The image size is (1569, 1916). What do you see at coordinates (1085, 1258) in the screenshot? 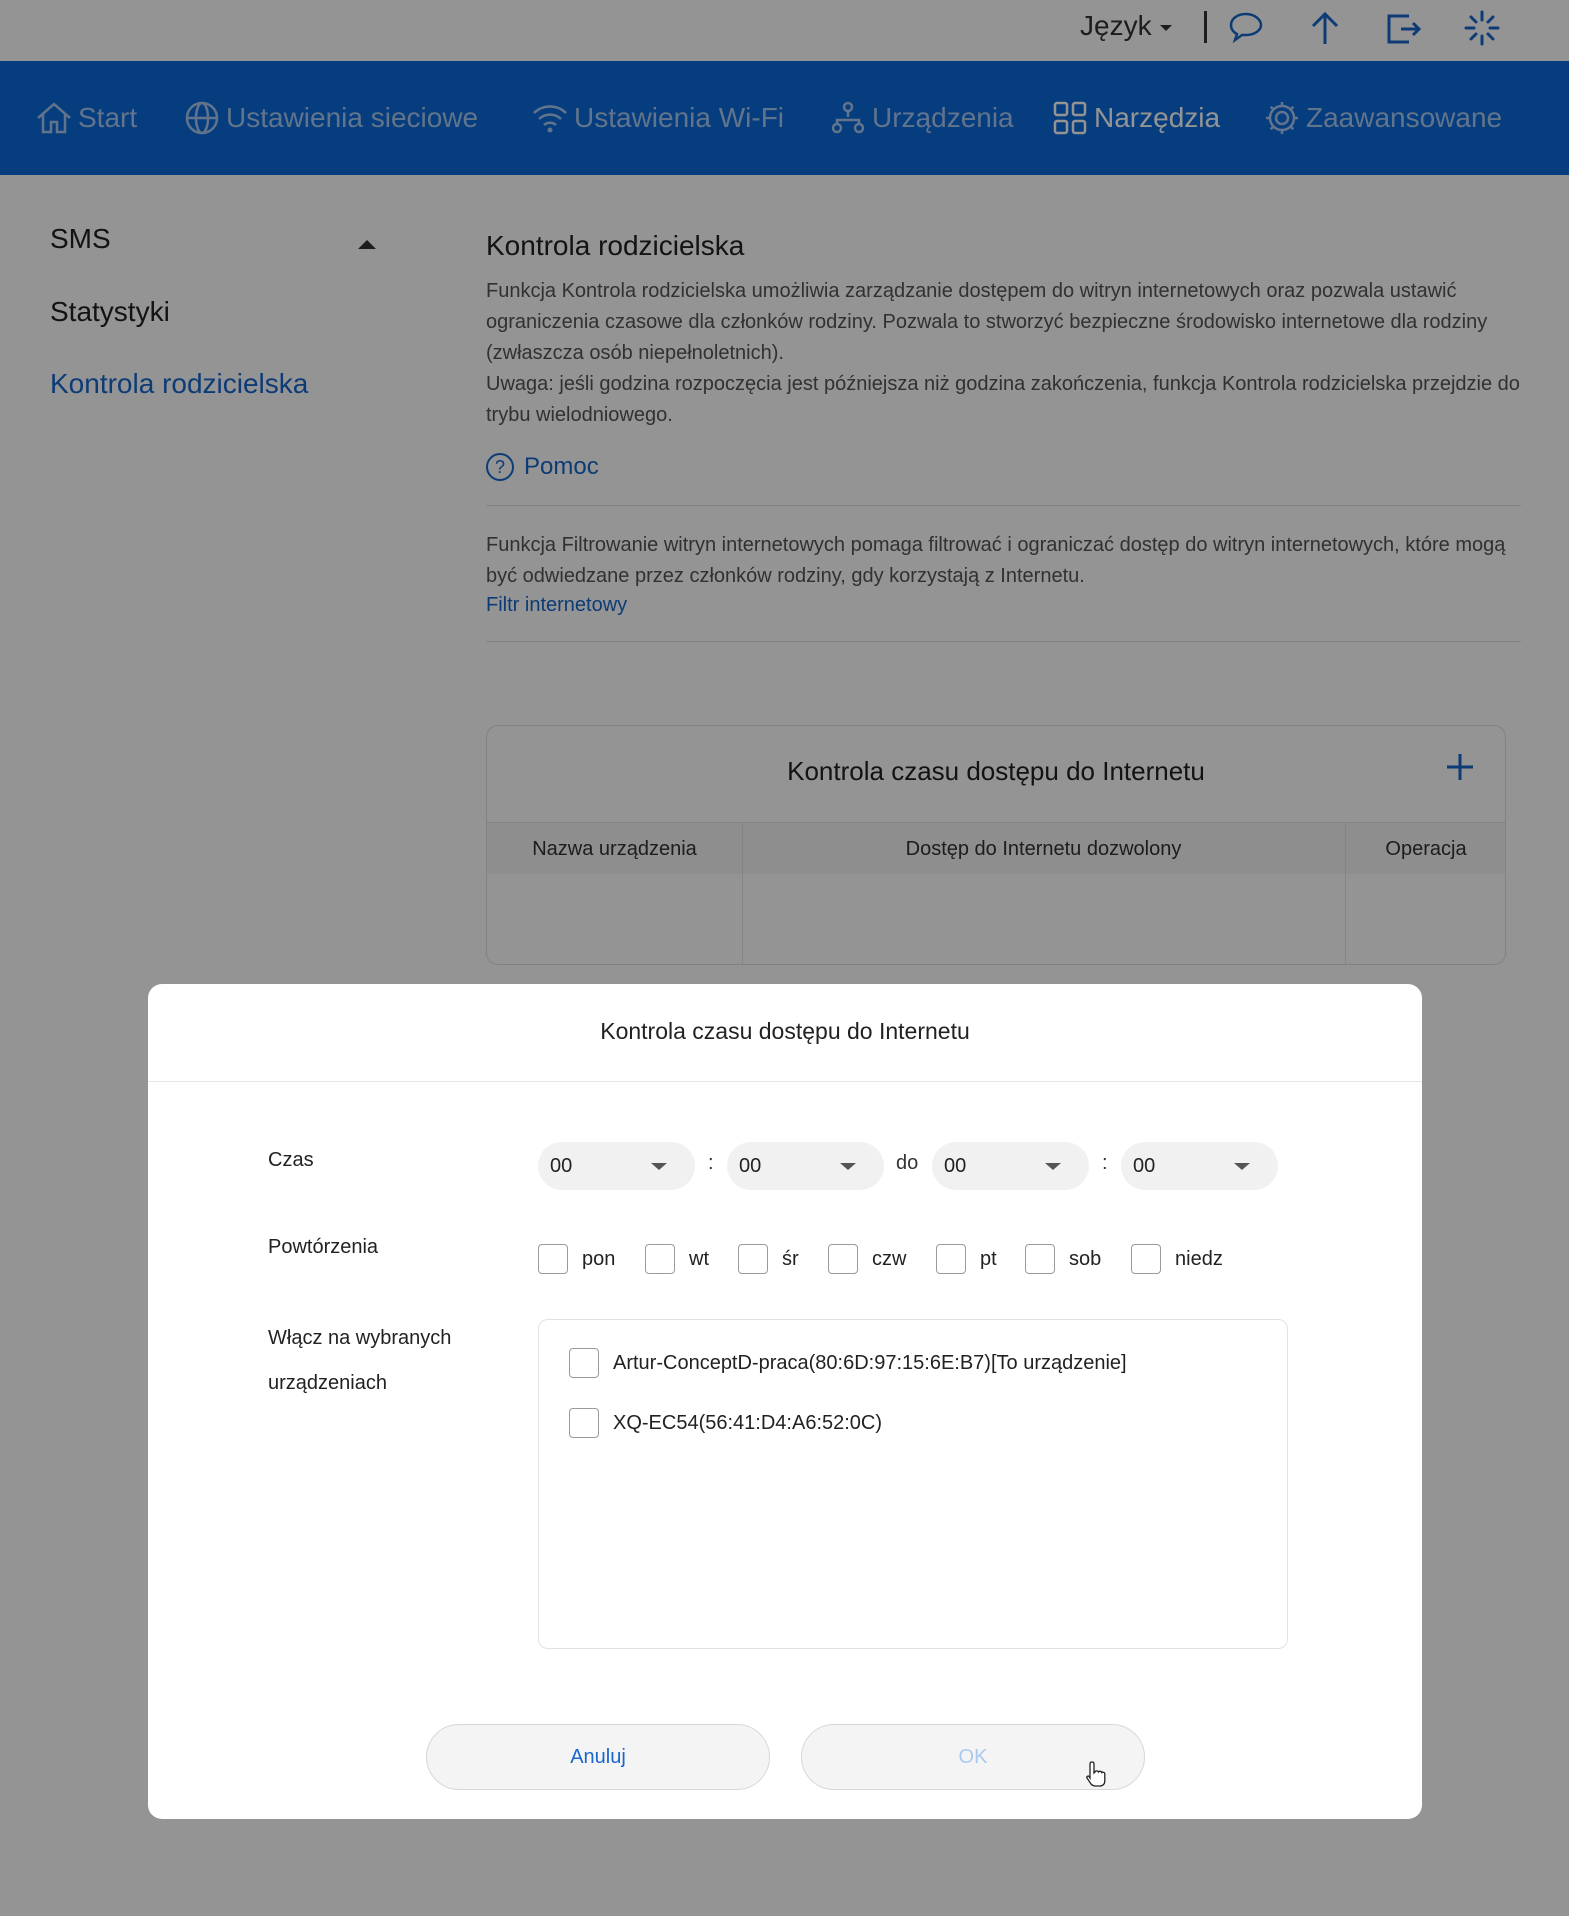
I see `day-label: sob` at bounding box center [1085, 1258].